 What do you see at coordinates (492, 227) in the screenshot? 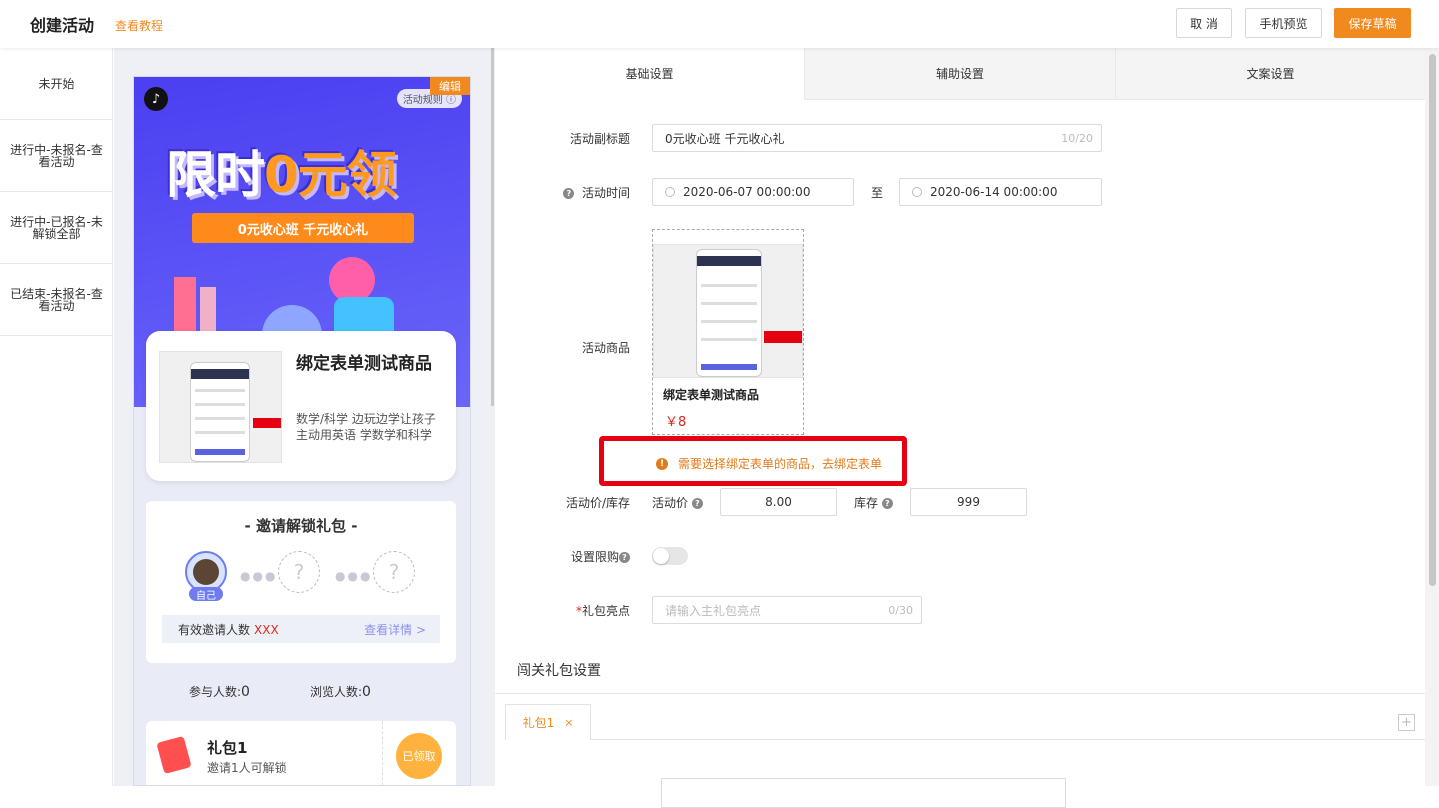
I see `preview-scrollbar` at bounding box center [492, 227].